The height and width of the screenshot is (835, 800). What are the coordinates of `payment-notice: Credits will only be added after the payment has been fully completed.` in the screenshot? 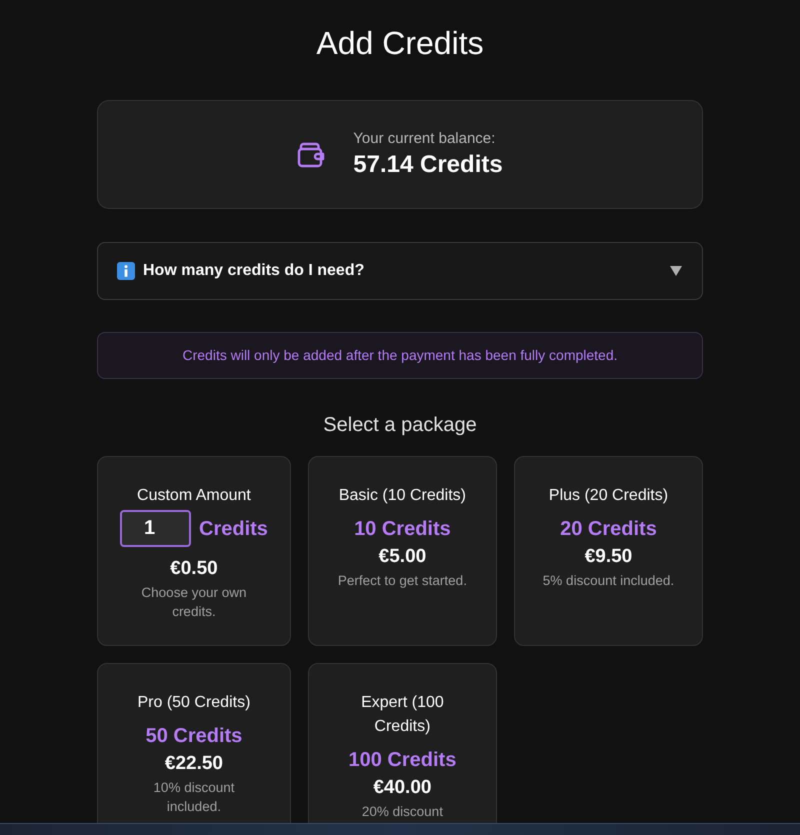 It's located at (400, 356).